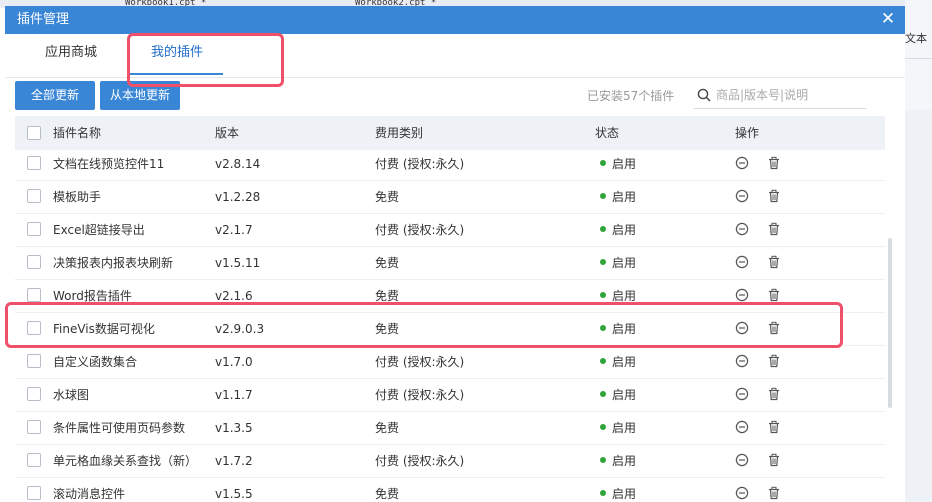 The width and height of the screenshot is (932, 502). Describe the element at coordinates (450, 197) in the screenshot. I see `table-row: 模板助手 v1.2.28 免费 启用` at that location.